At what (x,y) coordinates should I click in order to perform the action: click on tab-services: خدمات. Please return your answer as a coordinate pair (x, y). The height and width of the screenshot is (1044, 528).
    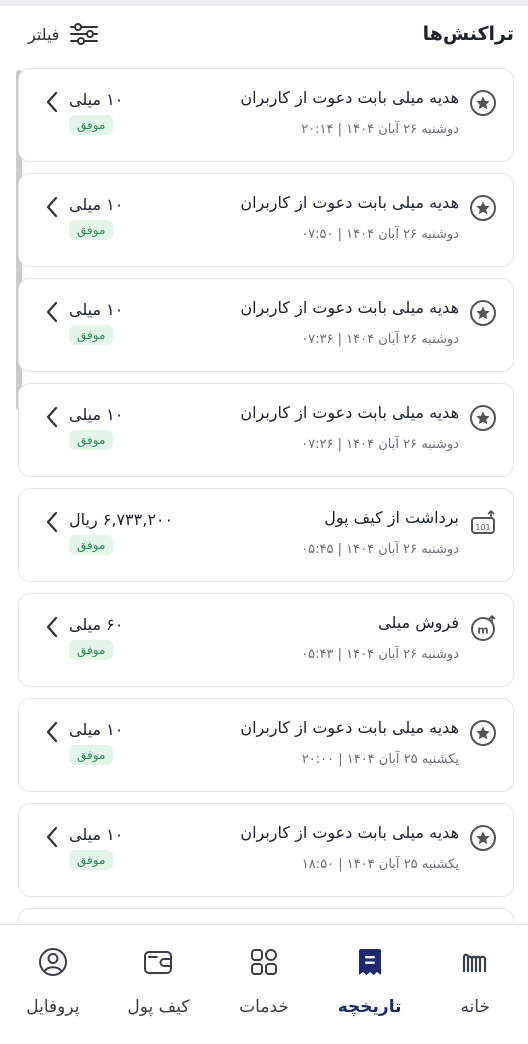
    Looking at the image, I should click on (264, 981).